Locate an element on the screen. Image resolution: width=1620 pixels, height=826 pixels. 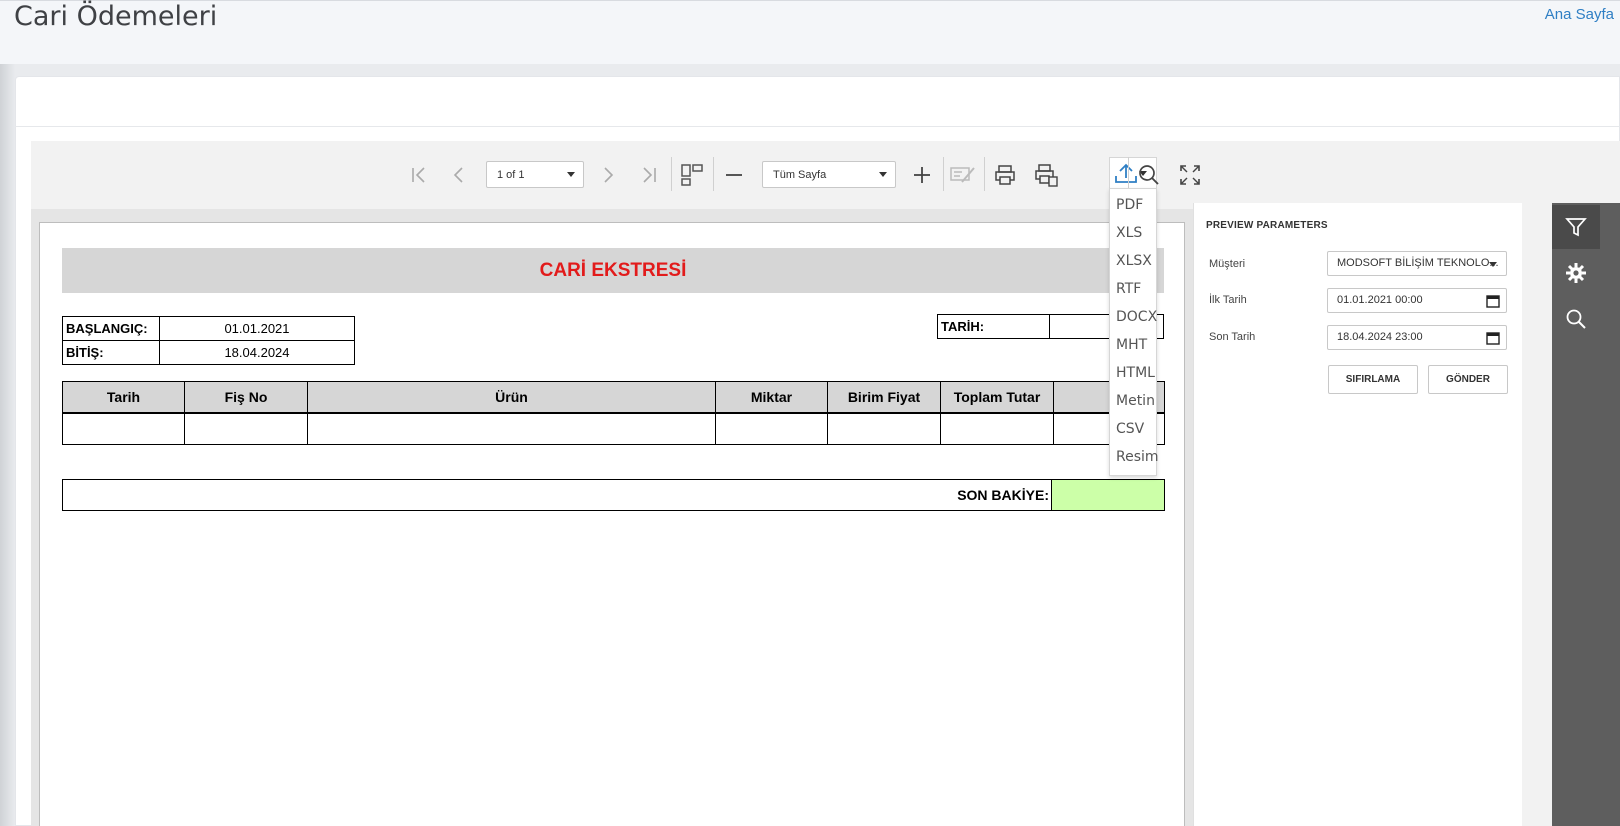
column-header: Fiş No is located at coordinates (246, 397).